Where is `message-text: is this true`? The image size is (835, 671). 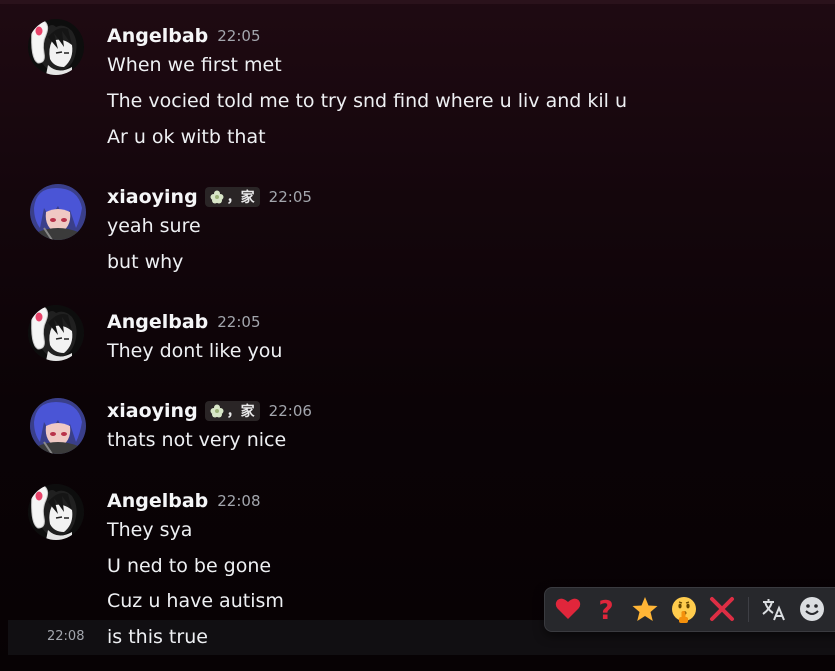 message-text: is this true is located at coordinates (157, 637).